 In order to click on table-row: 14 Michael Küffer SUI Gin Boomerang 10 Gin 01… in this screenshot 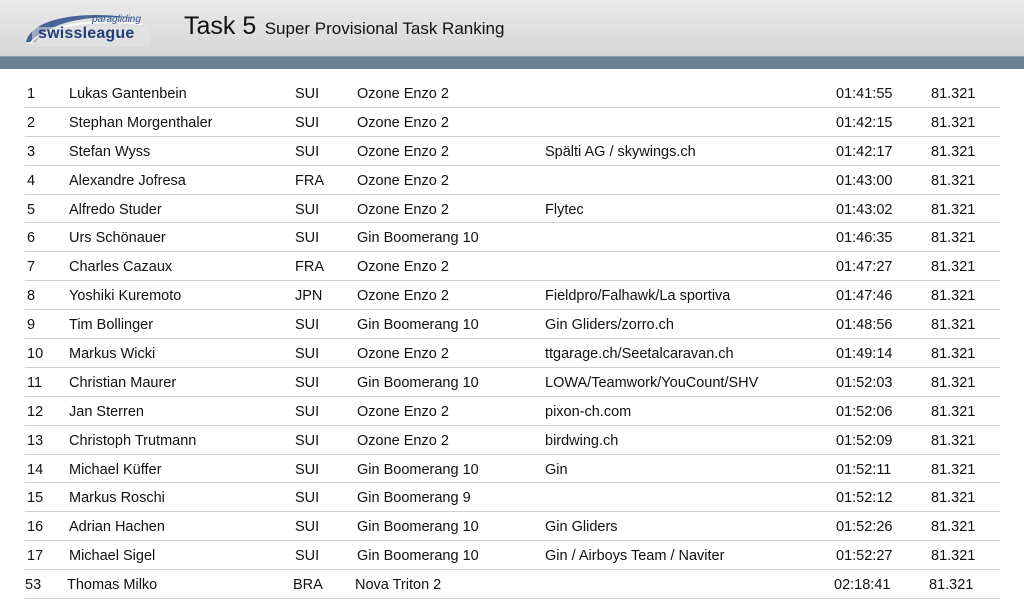, I will do `click(512, 469)`.